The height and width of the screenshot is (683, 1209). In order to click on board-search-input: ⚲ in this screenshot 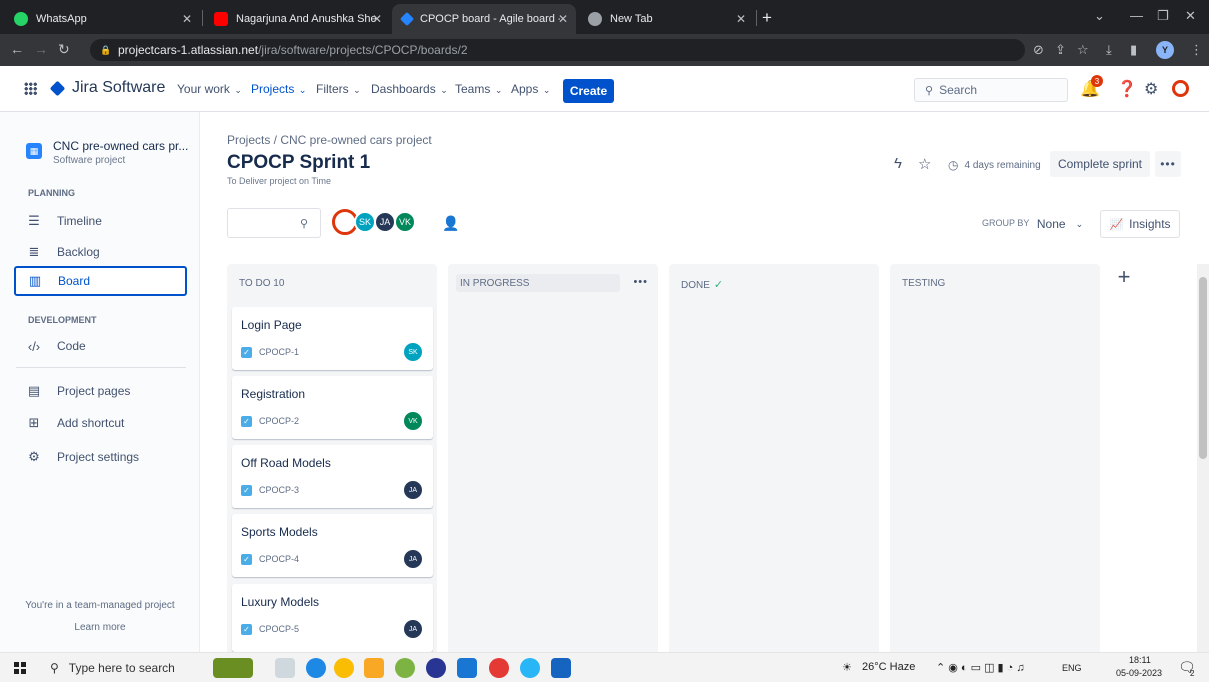, I will do `click(274, 223)`.